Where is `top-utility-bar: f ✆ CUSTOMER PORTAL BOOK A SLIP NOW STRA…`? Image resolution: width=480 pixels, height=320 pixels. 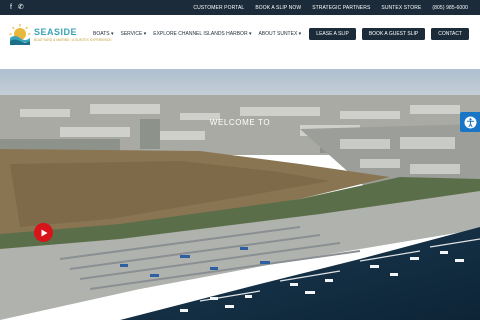
top-utility-bar: f ✆ CUSTOMER PORTAL BOOK A SLIP NOW STRA… is located at coordinates (240, 7).